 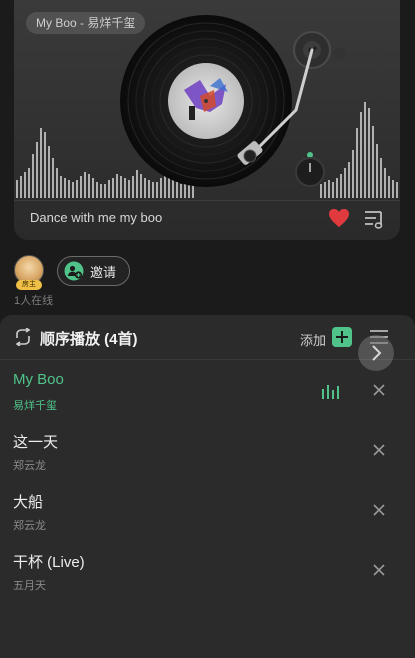 I want to click on invite-label: 邀请, so click(x=103, y=272).